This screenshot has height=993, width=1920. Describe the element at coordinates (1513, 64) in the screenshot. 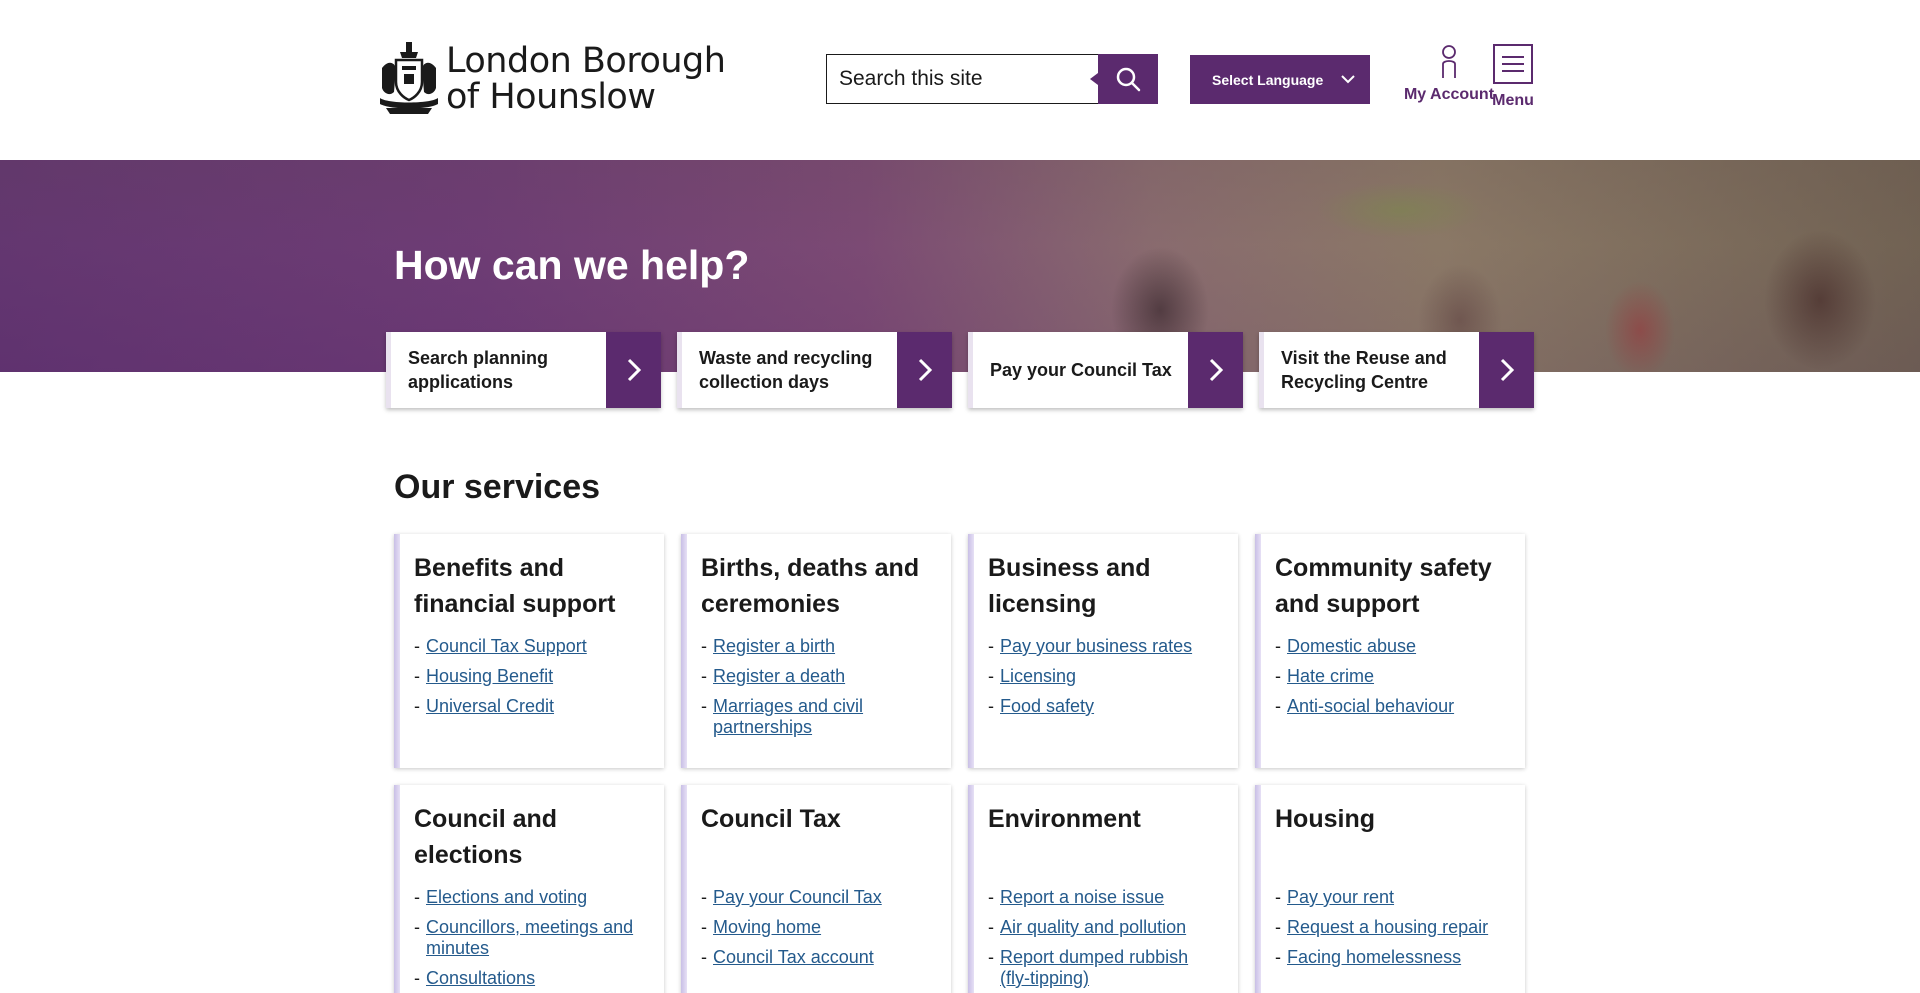

I see `hamburger-icon` at that location.